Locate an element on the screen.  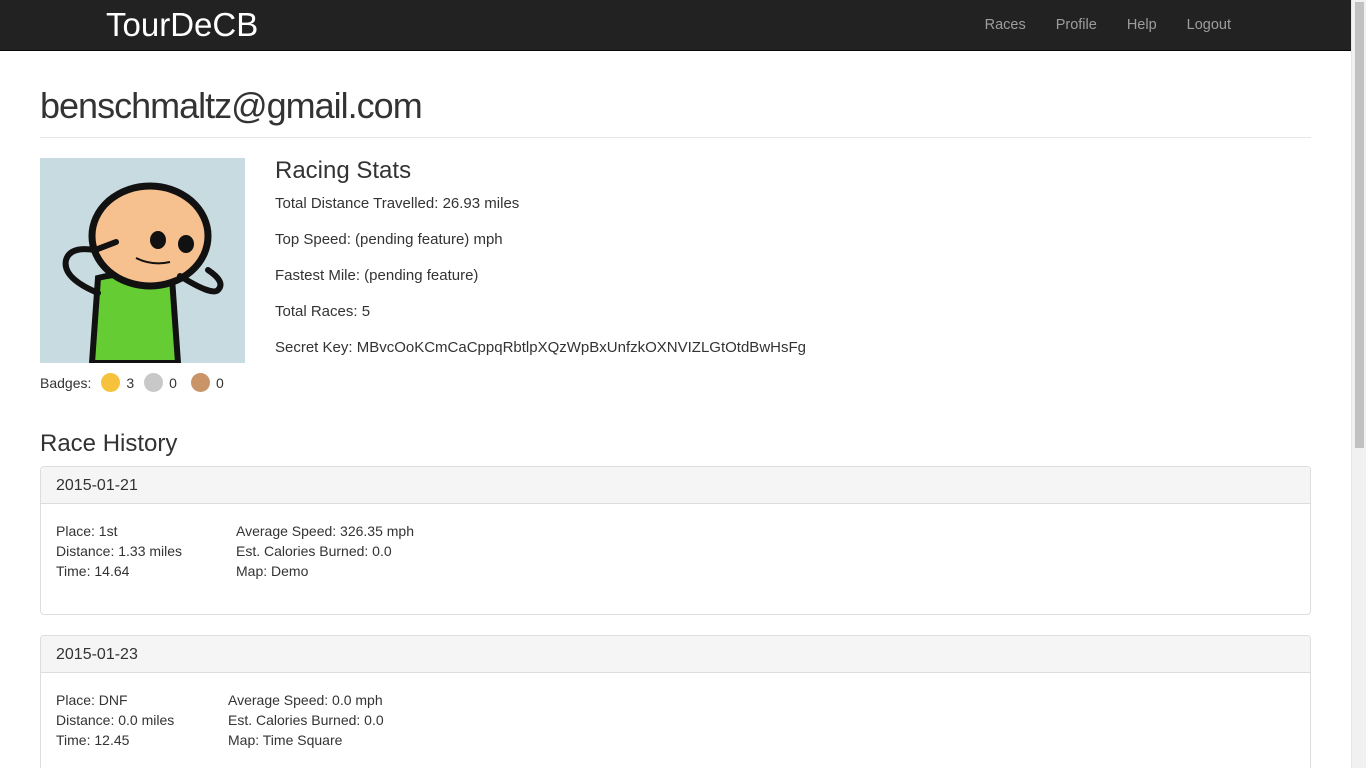
stat-total-distance: Total Distance Travelled: 26.93 miles is located at coordinates (397, 203).